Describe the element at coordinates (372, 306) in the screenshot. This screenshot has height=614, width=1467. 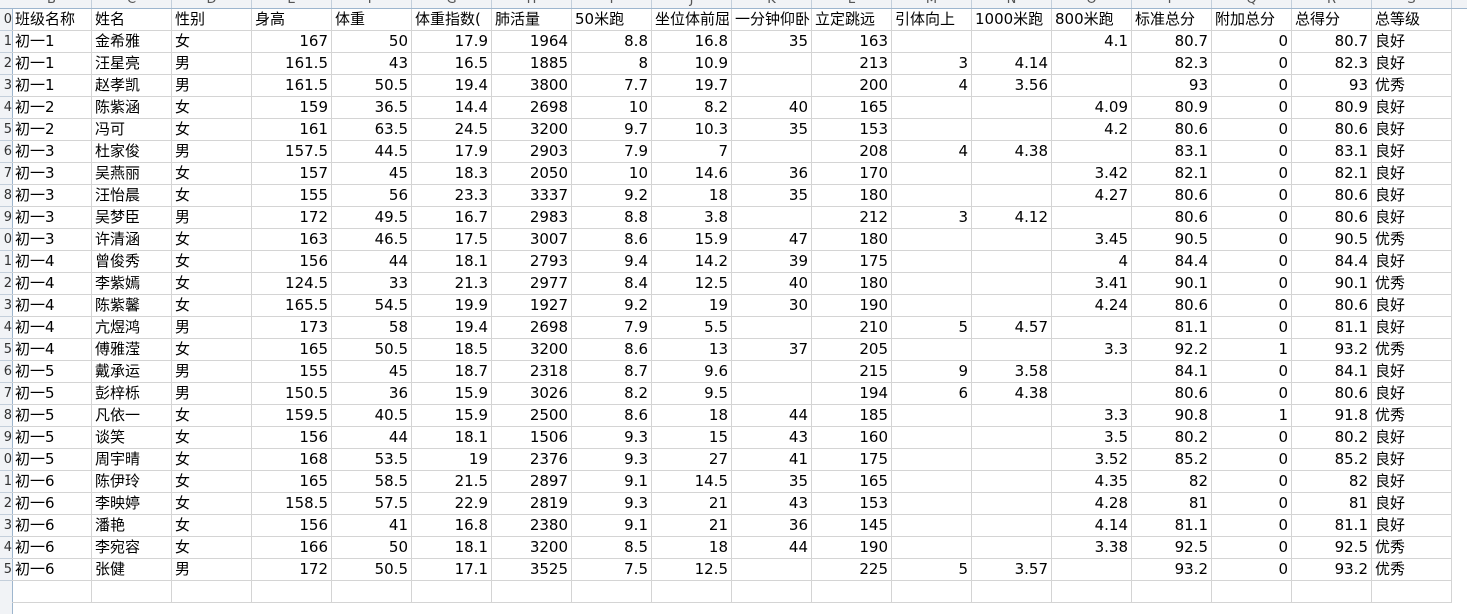
I see `table-cell: 54.5` at that location.